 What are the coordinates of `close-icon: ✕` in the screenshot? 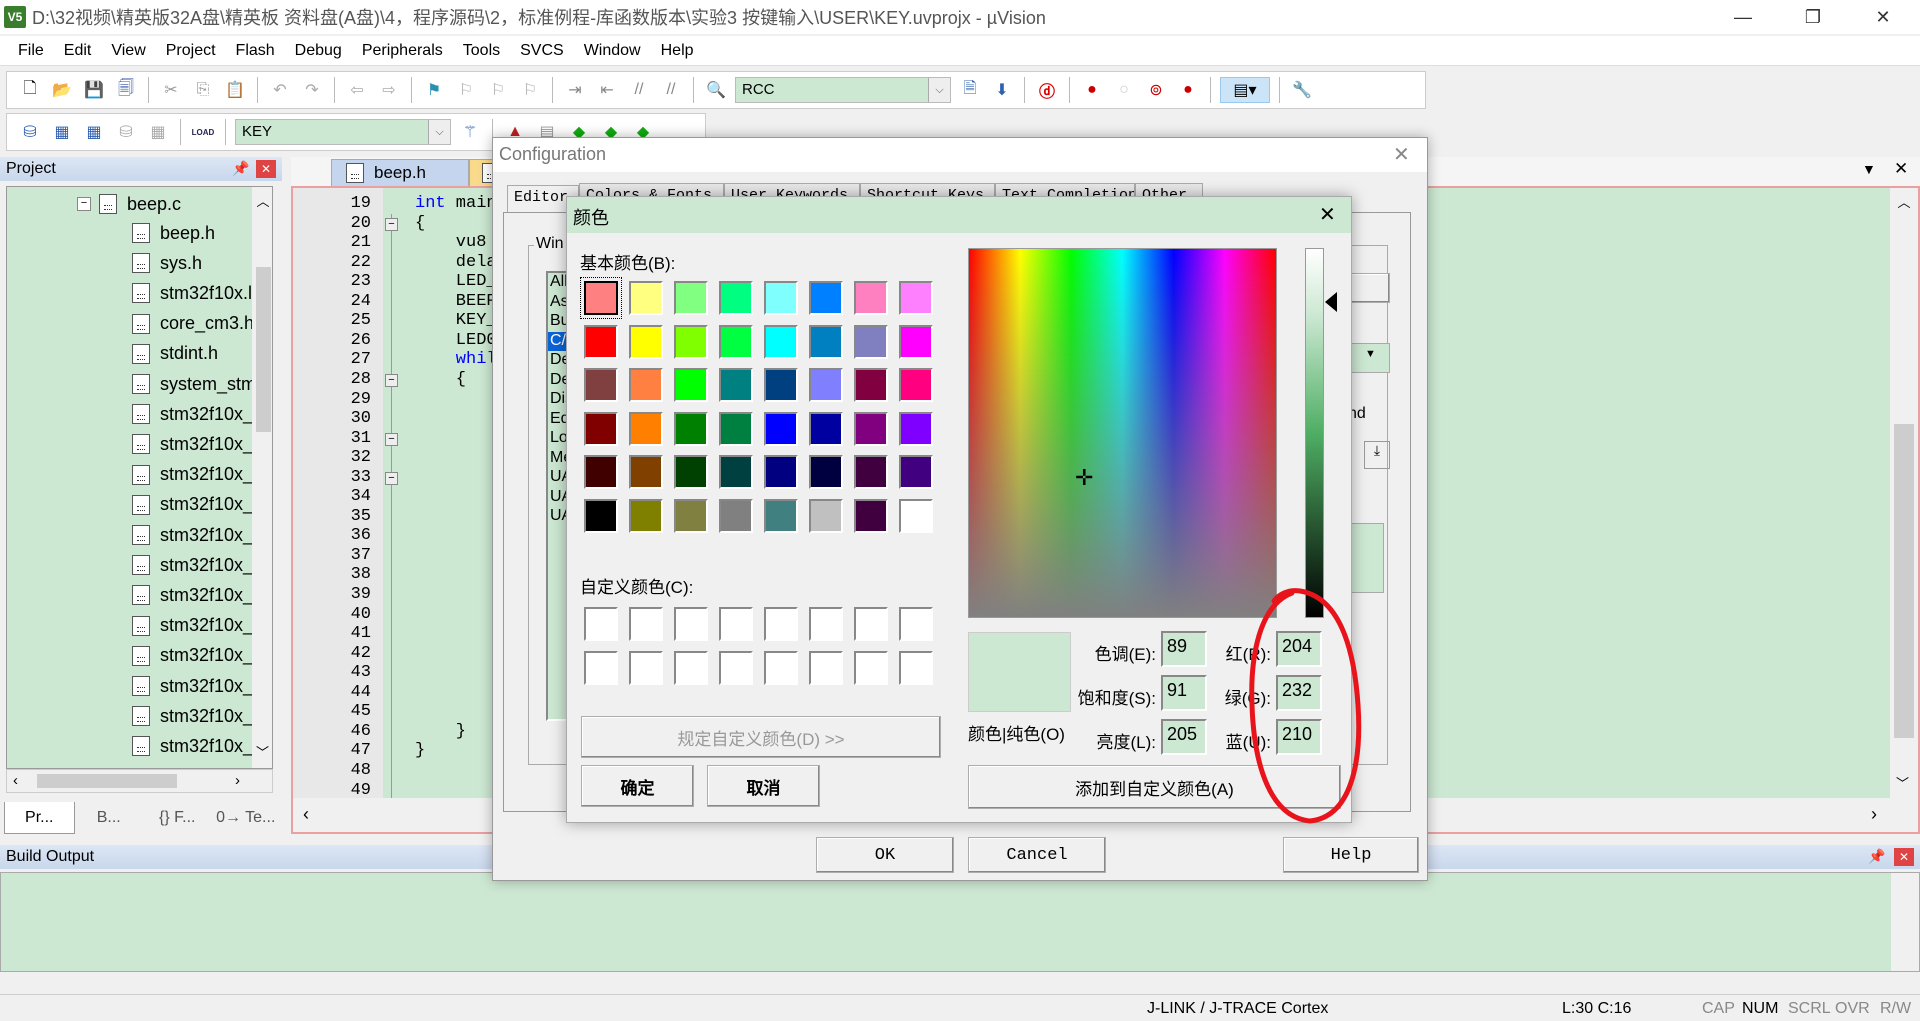 It's located at (1401, 154).